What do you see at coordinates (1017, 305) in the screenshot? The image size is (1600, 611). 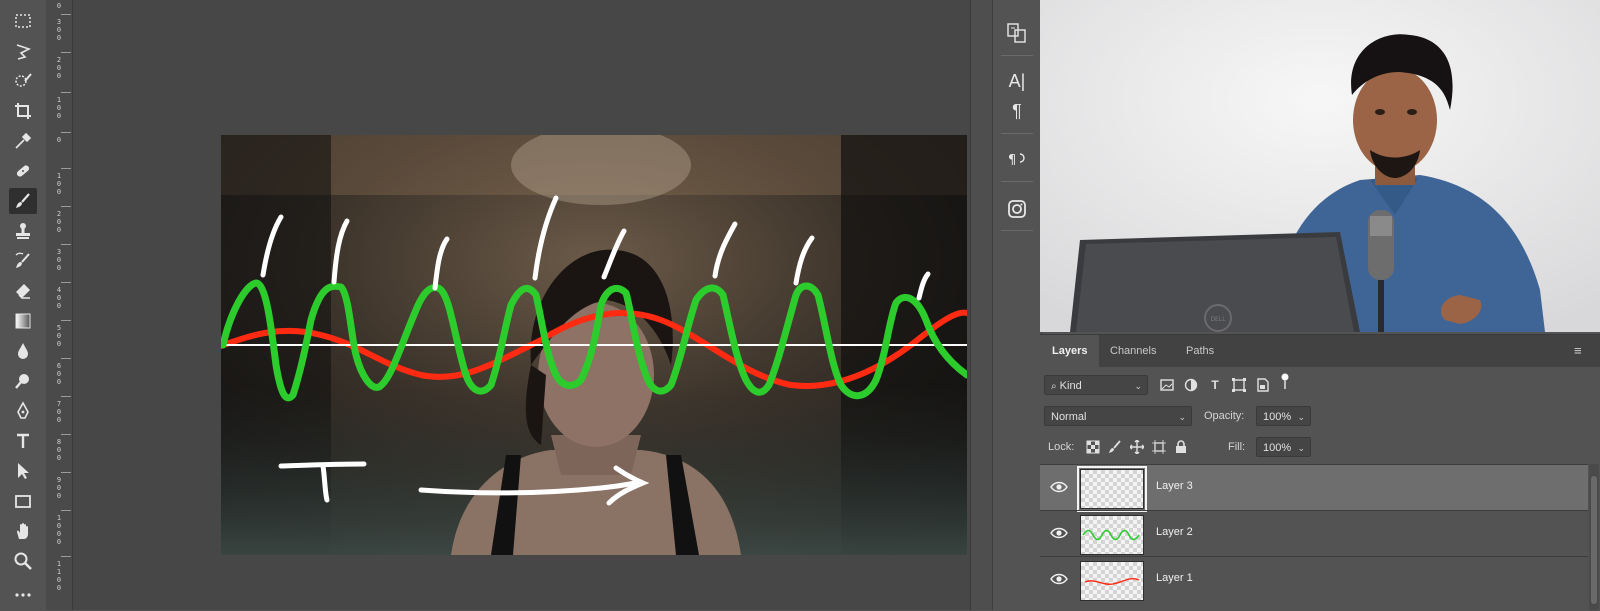 I see `panel-dock: A| ¶ ¶` at bounding box center [1017, 305].